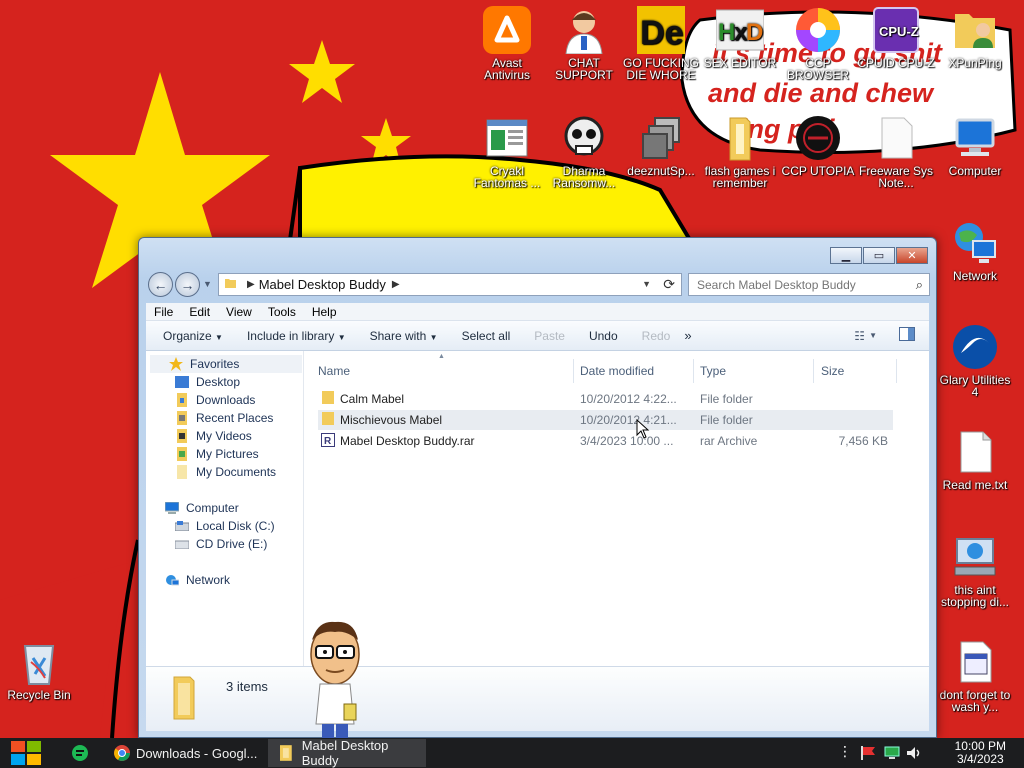  What do you see at coordinates (225, 472) in the screenshot?
I see `nav-my-documents: My Documents` at bounding box center [225, 472].